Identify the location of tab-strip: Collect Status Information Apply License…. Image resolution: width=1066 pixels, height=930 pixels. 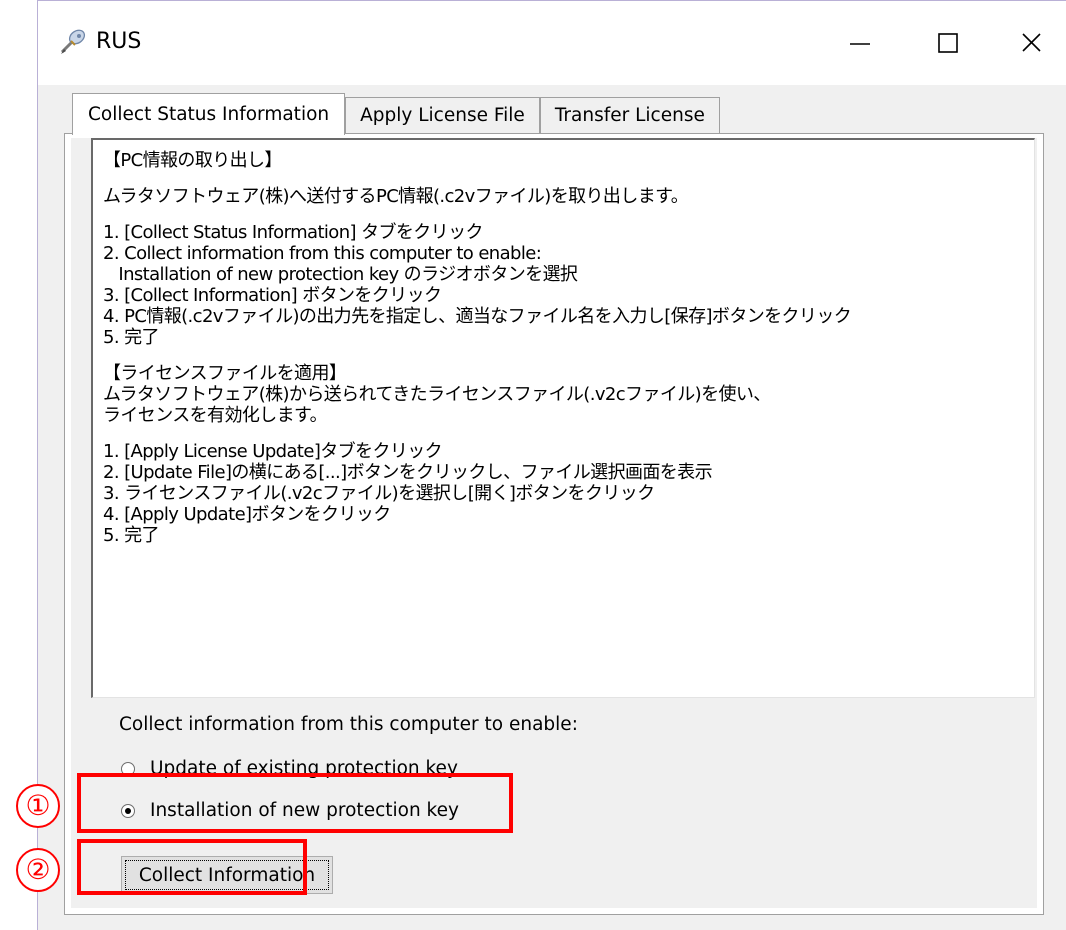
(396, 114).